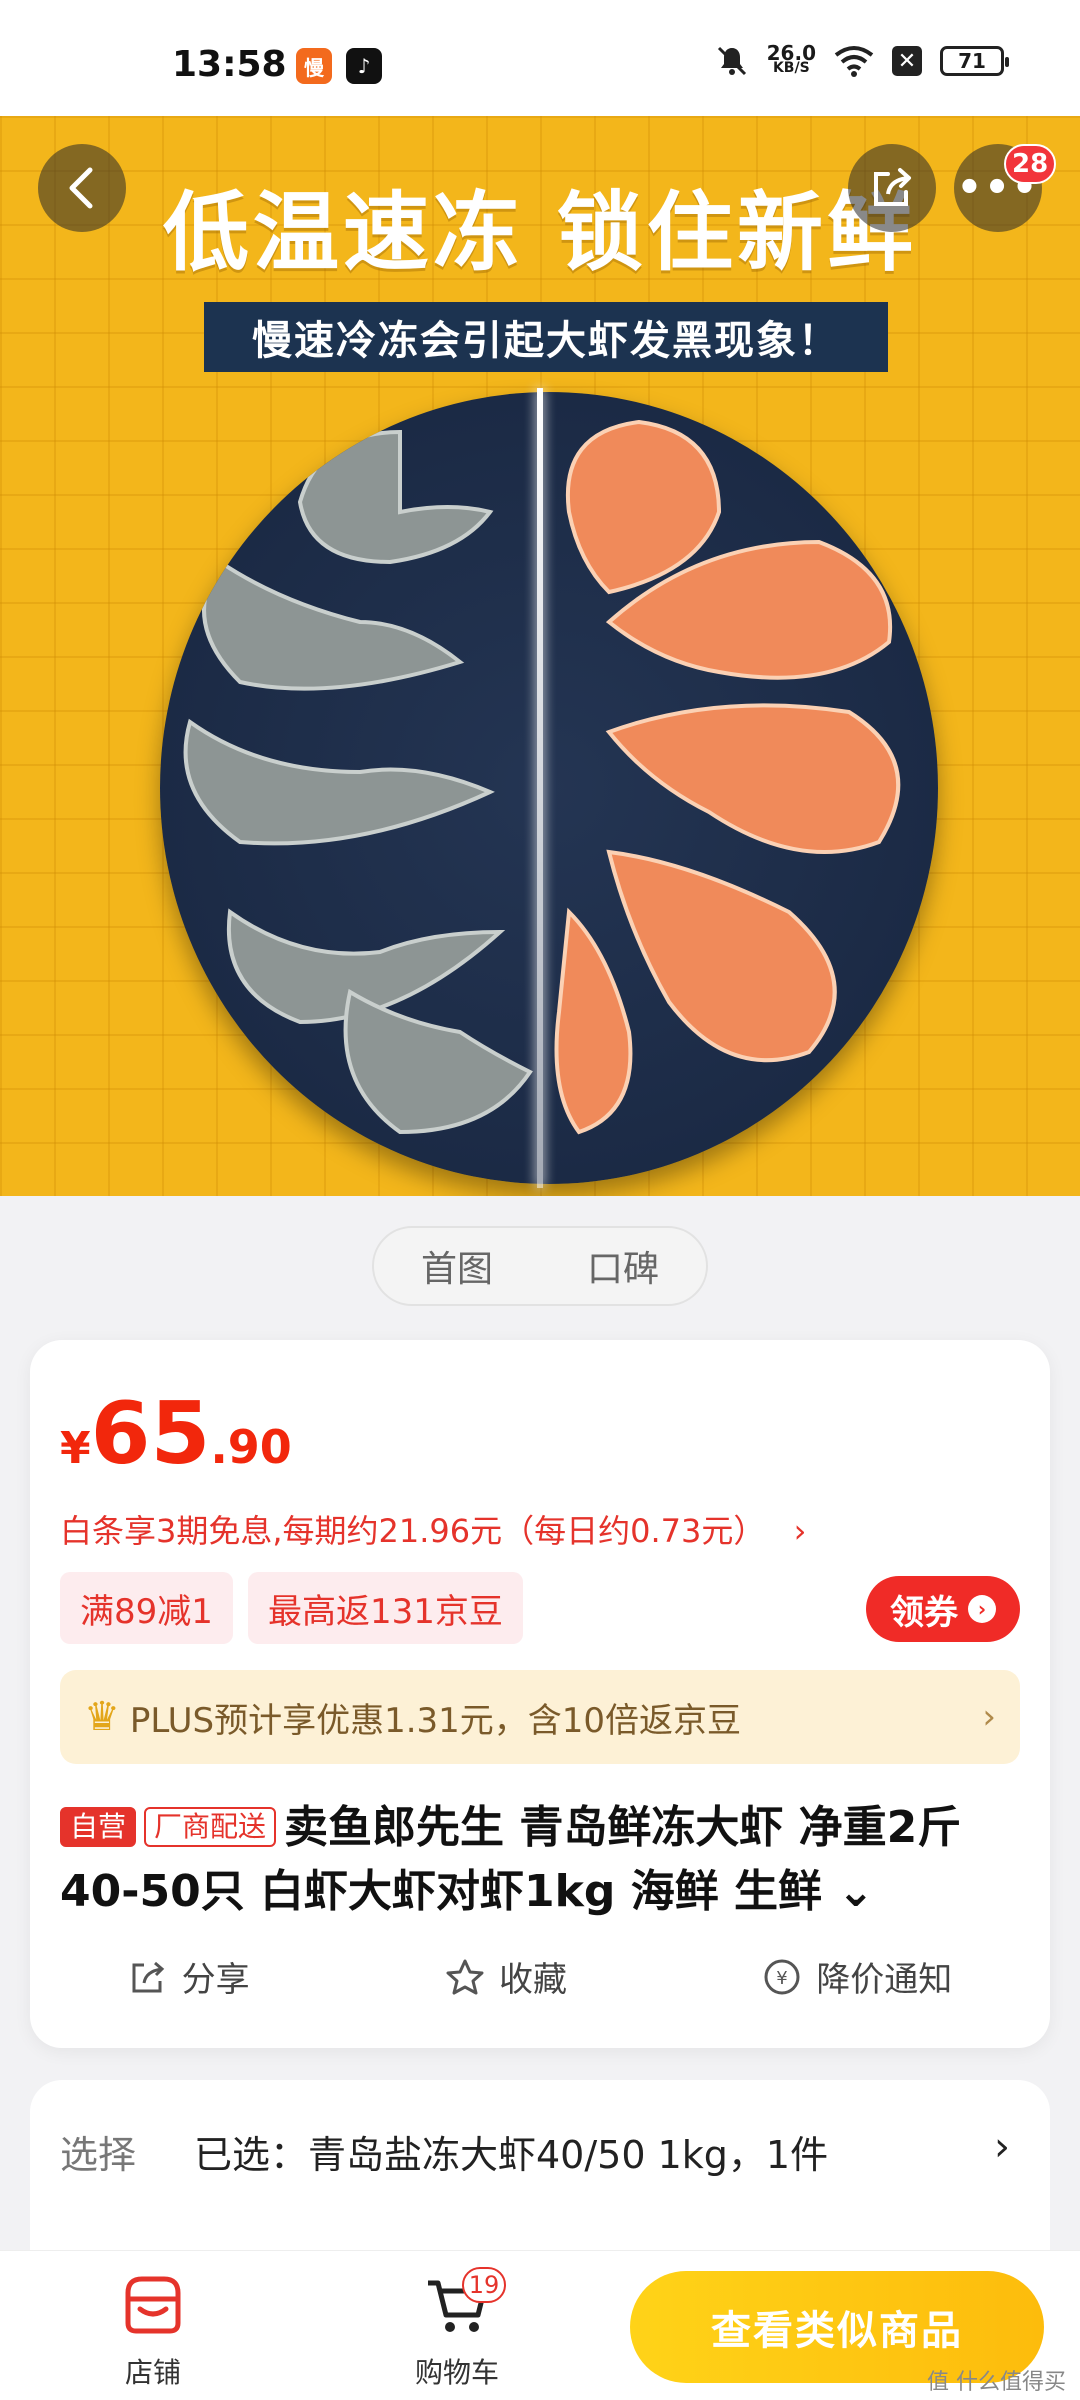 The width and height of the screenshot is (1080, 2400). Describe the element at coordinates (540, 788) in the screenshot. I see `compare-divider` at that location.